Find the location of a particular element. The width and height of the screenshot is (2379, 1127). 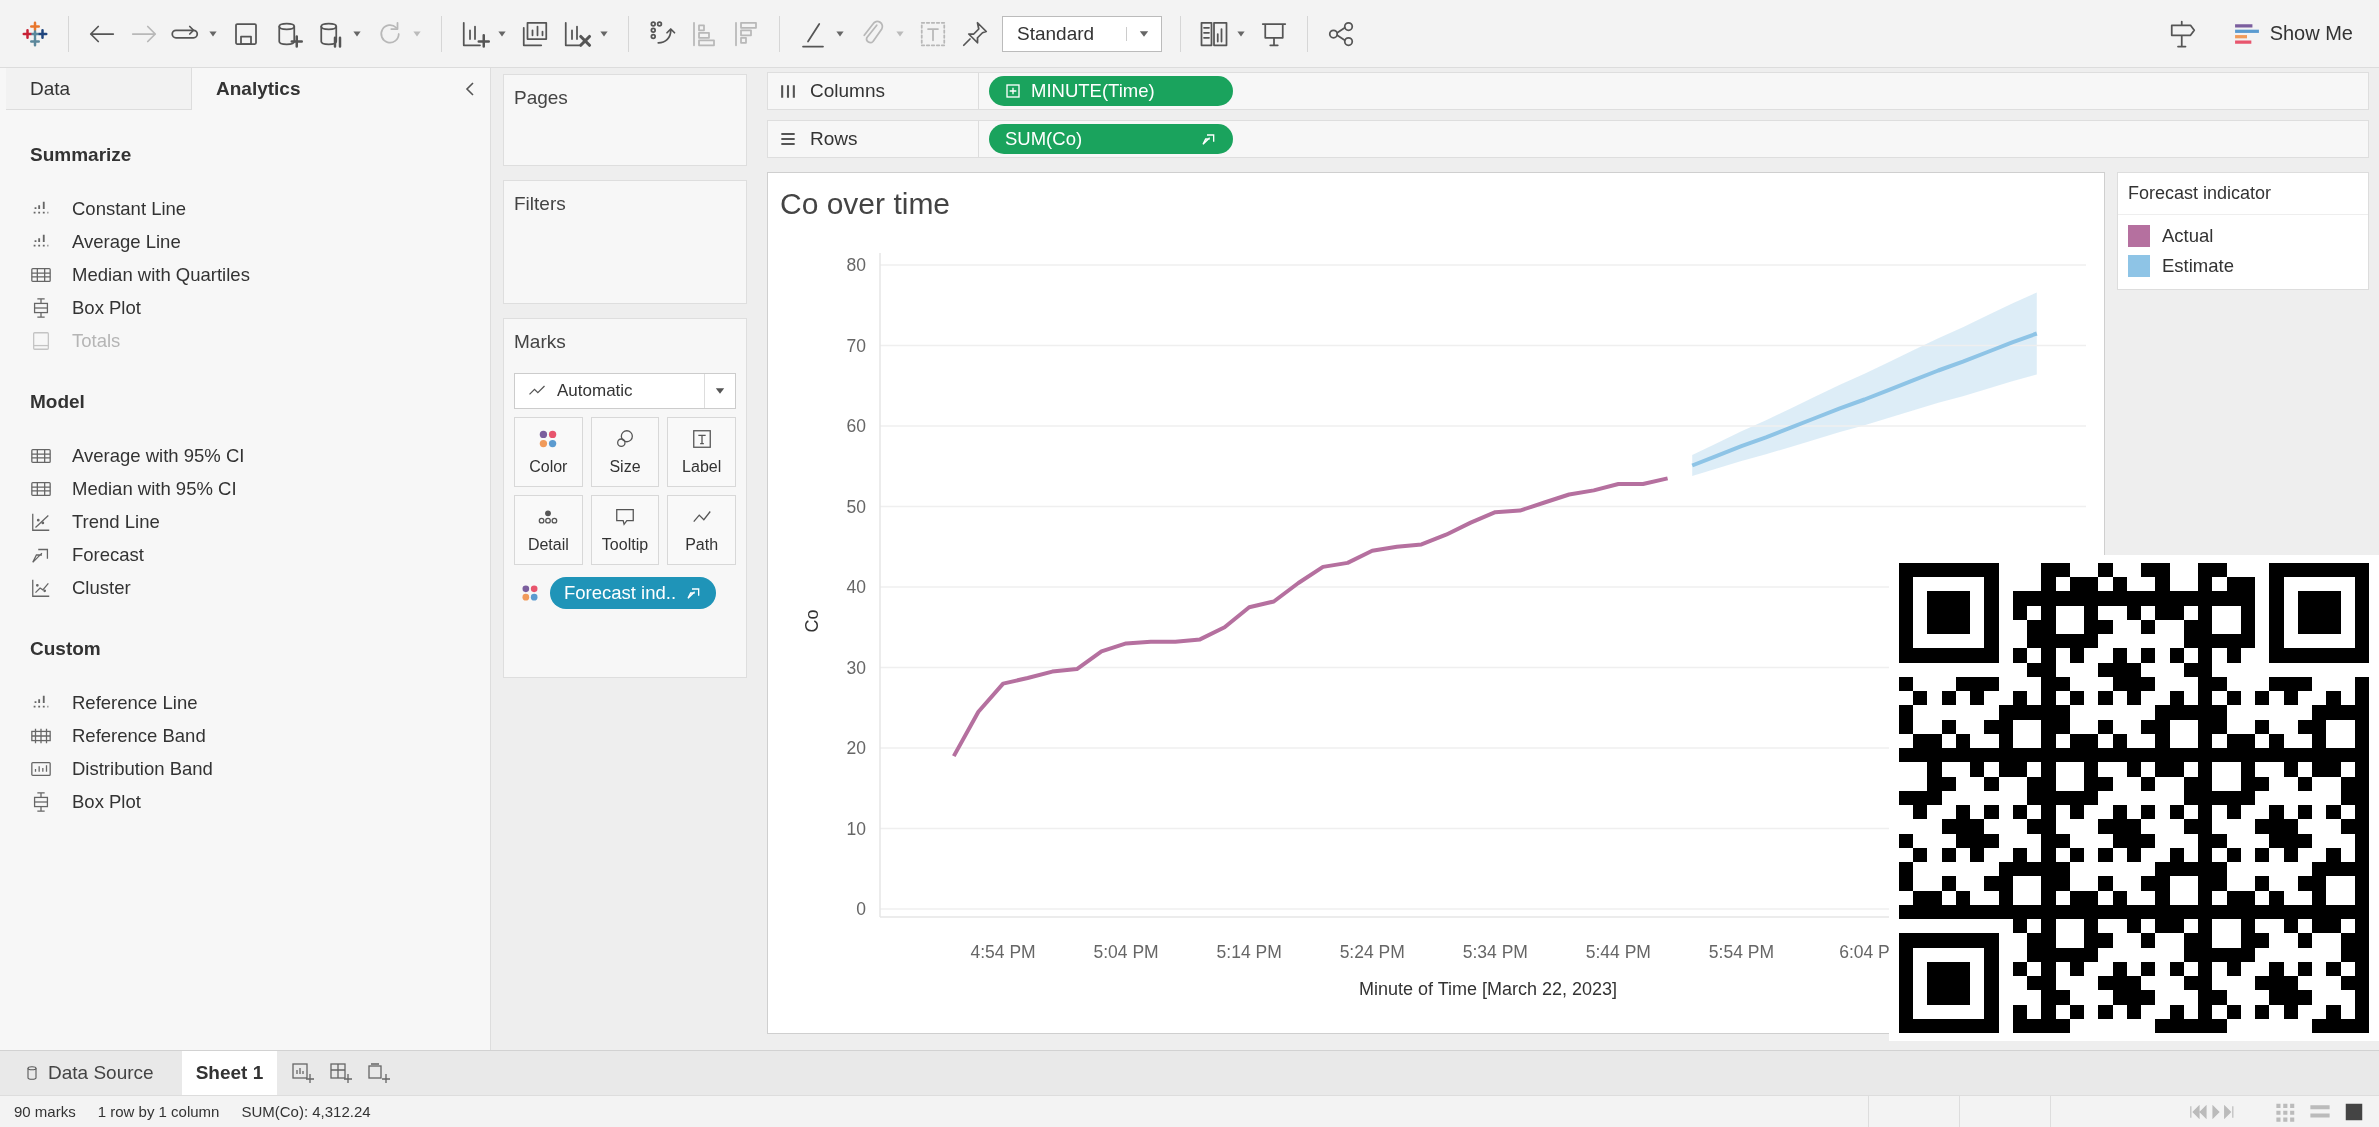

analytics-item: Average with 95% CI is located at coordinates (158, 455).